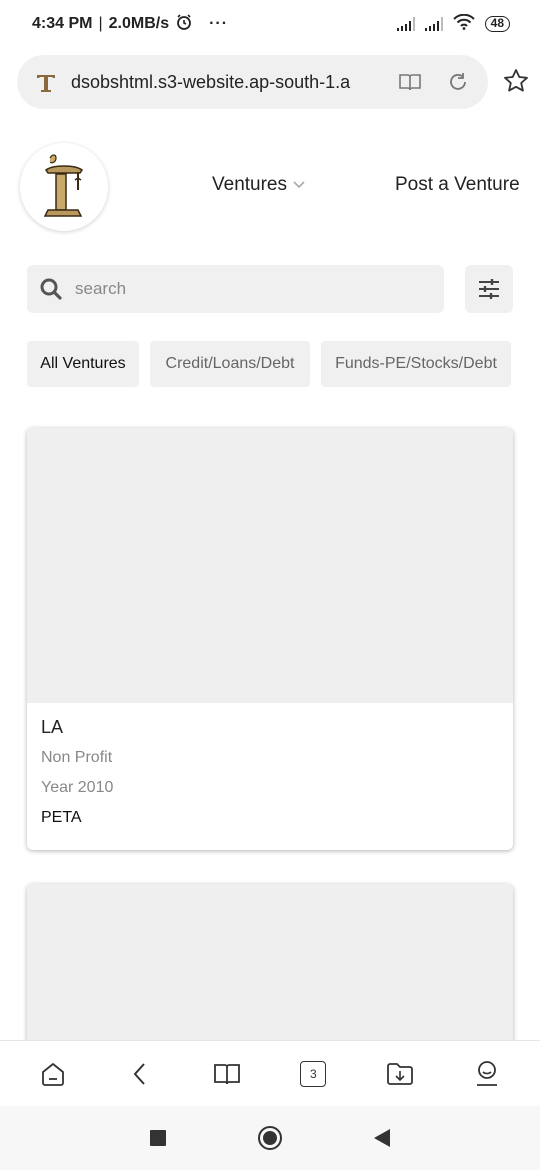  Describe the element at coordinates (416, 364) in the screenshot. I see `tab-funds-pe-stocks-debt: Funds-PE/Stocks/Debt` at that location.